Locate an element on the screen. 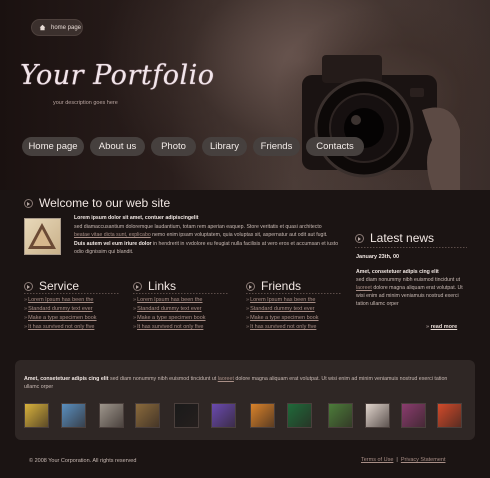 Image resolution: width=490 pixels, height=478 pixels. service-title: Service is located at coordinates (59, 286).